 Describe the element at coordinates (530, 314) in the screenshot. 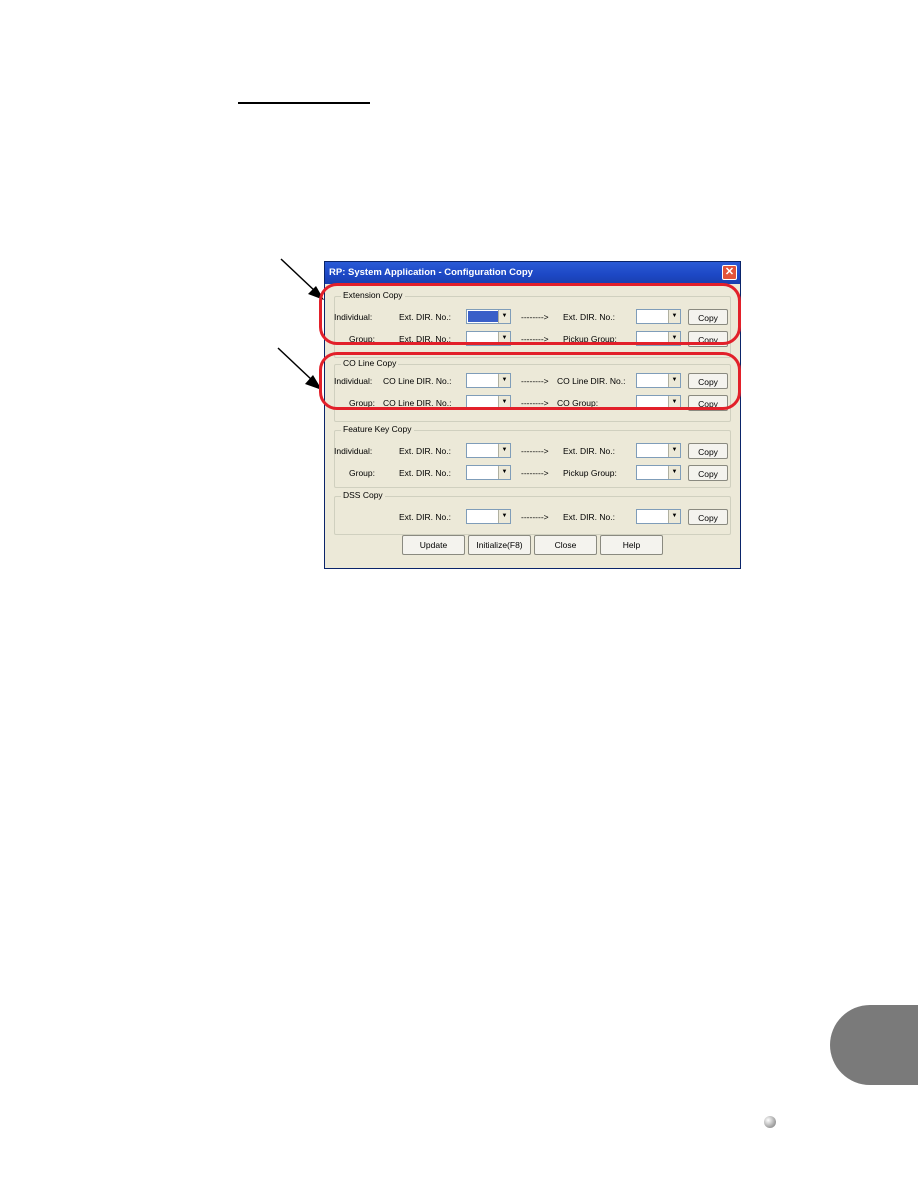

I see `highlight-extension-copy` at that location.